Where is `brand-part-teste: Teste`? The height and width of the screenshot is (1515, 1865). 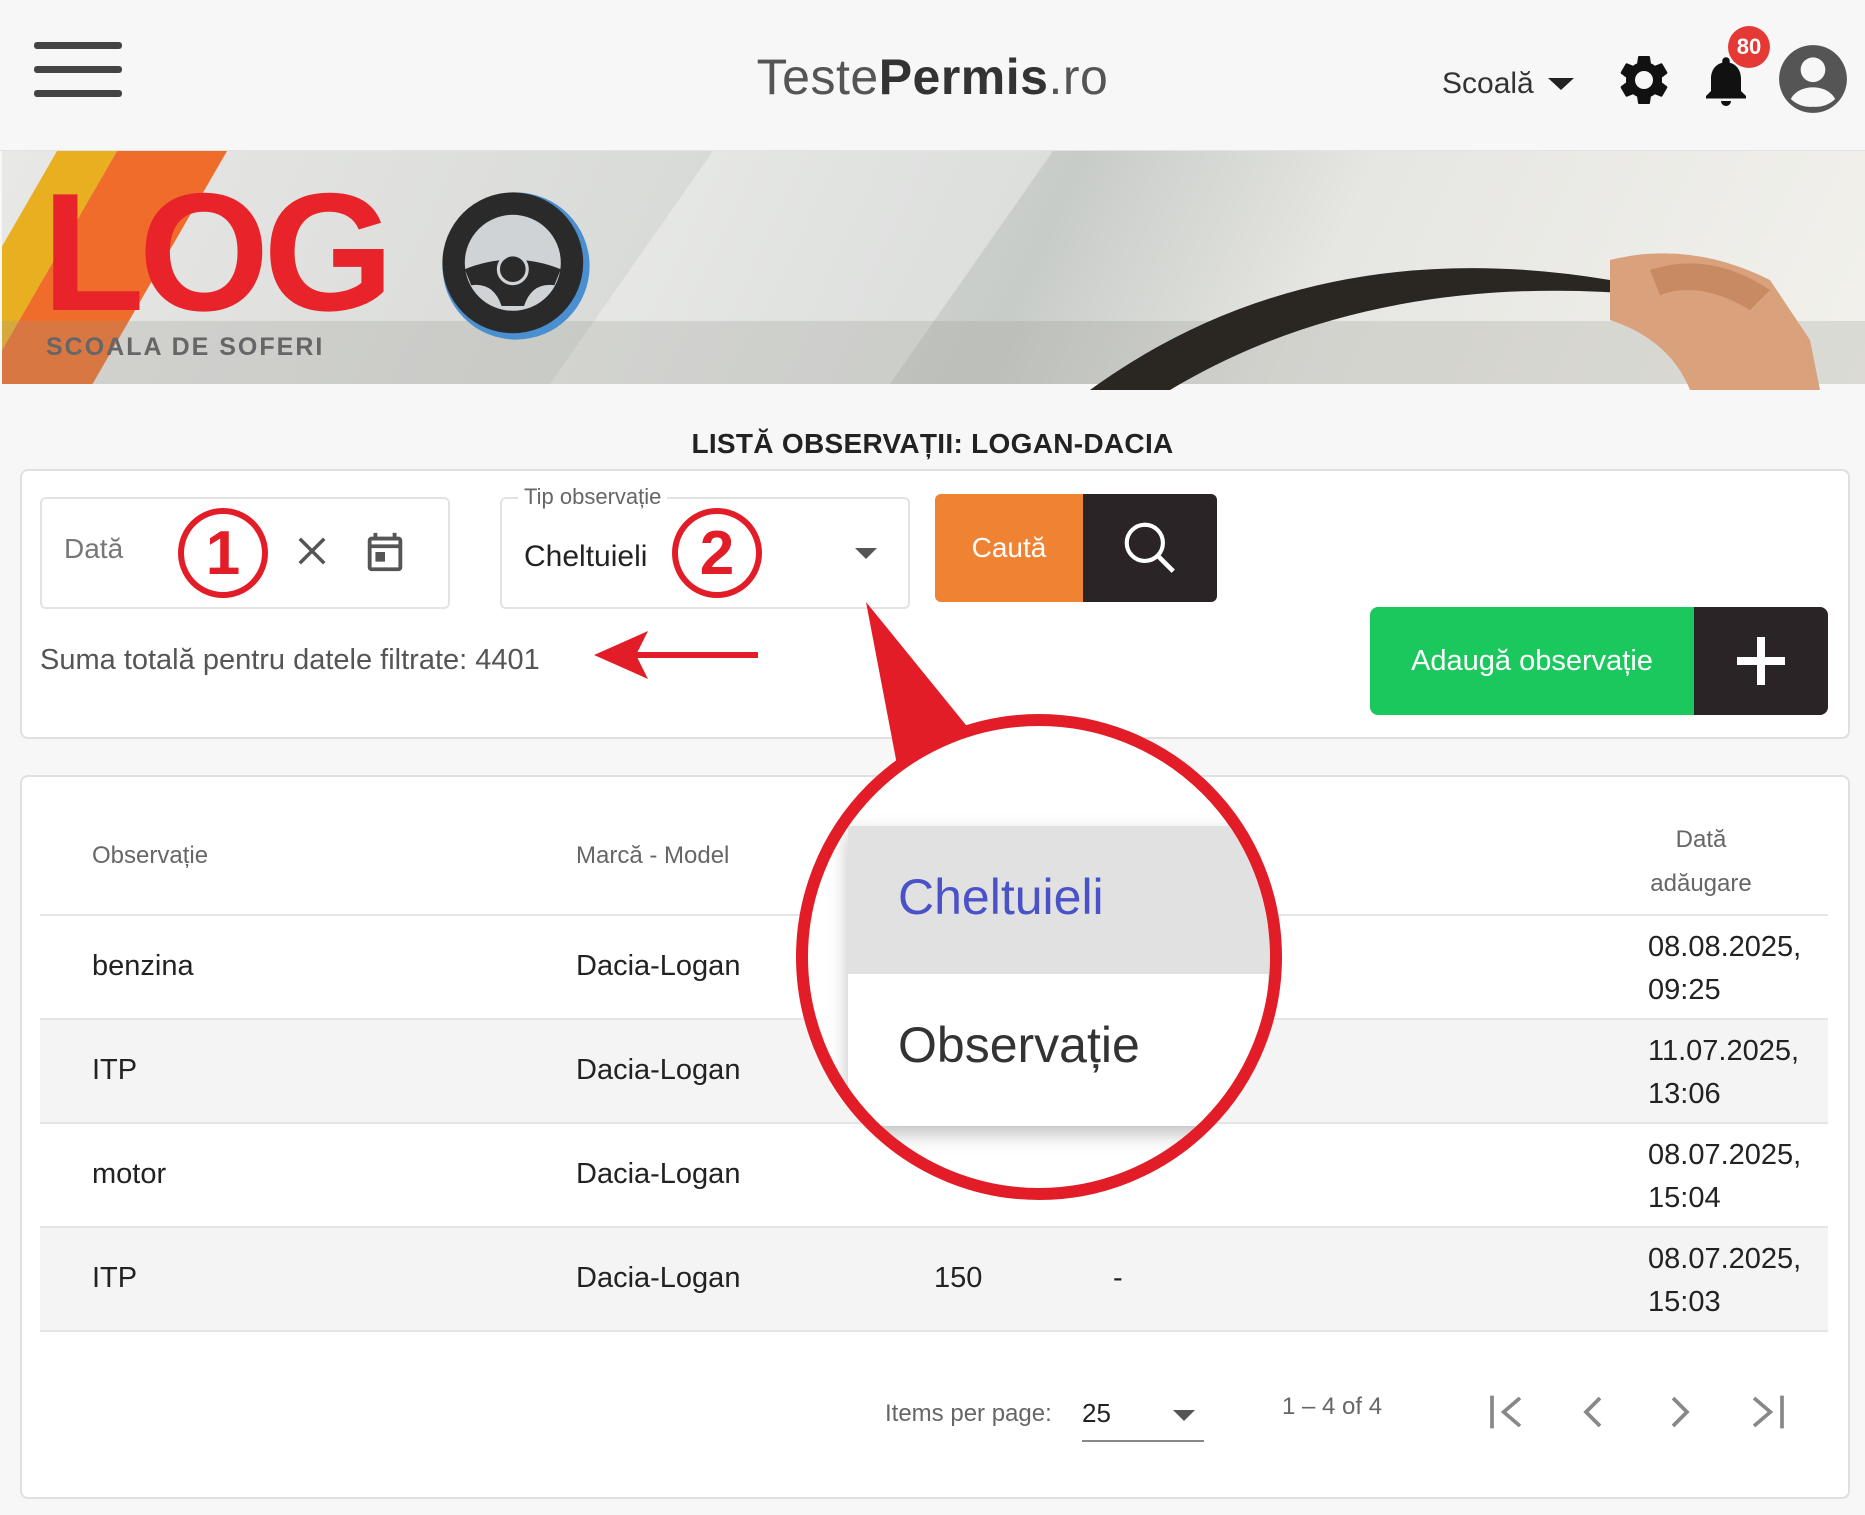
brand-part-teste: Teste is located at coordinates (817, 77).